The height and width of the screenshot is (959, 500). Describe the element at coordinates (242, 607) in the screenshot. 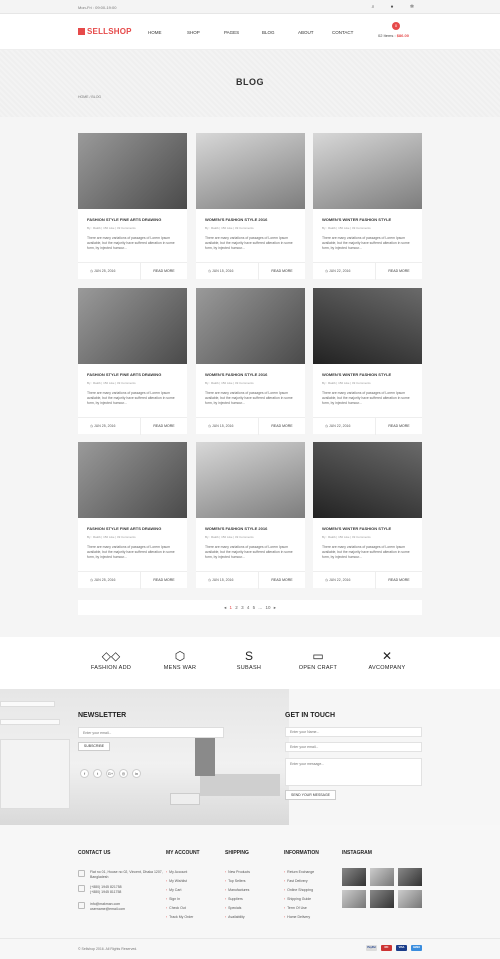

I see `page-link: 3` at that location.